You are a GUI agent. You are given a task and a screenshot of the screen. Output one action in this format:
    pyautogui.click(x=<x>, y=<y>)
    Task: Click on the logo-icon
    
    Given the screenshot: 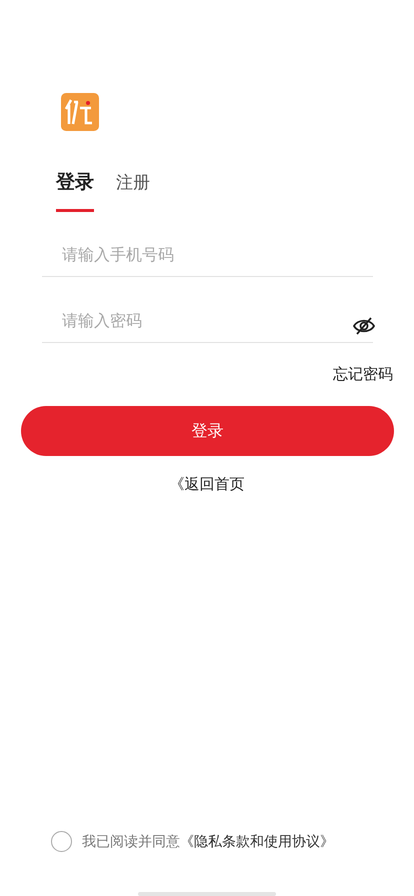 What is the action you would take?
    pyautogui.click(x=80, y=112)
    